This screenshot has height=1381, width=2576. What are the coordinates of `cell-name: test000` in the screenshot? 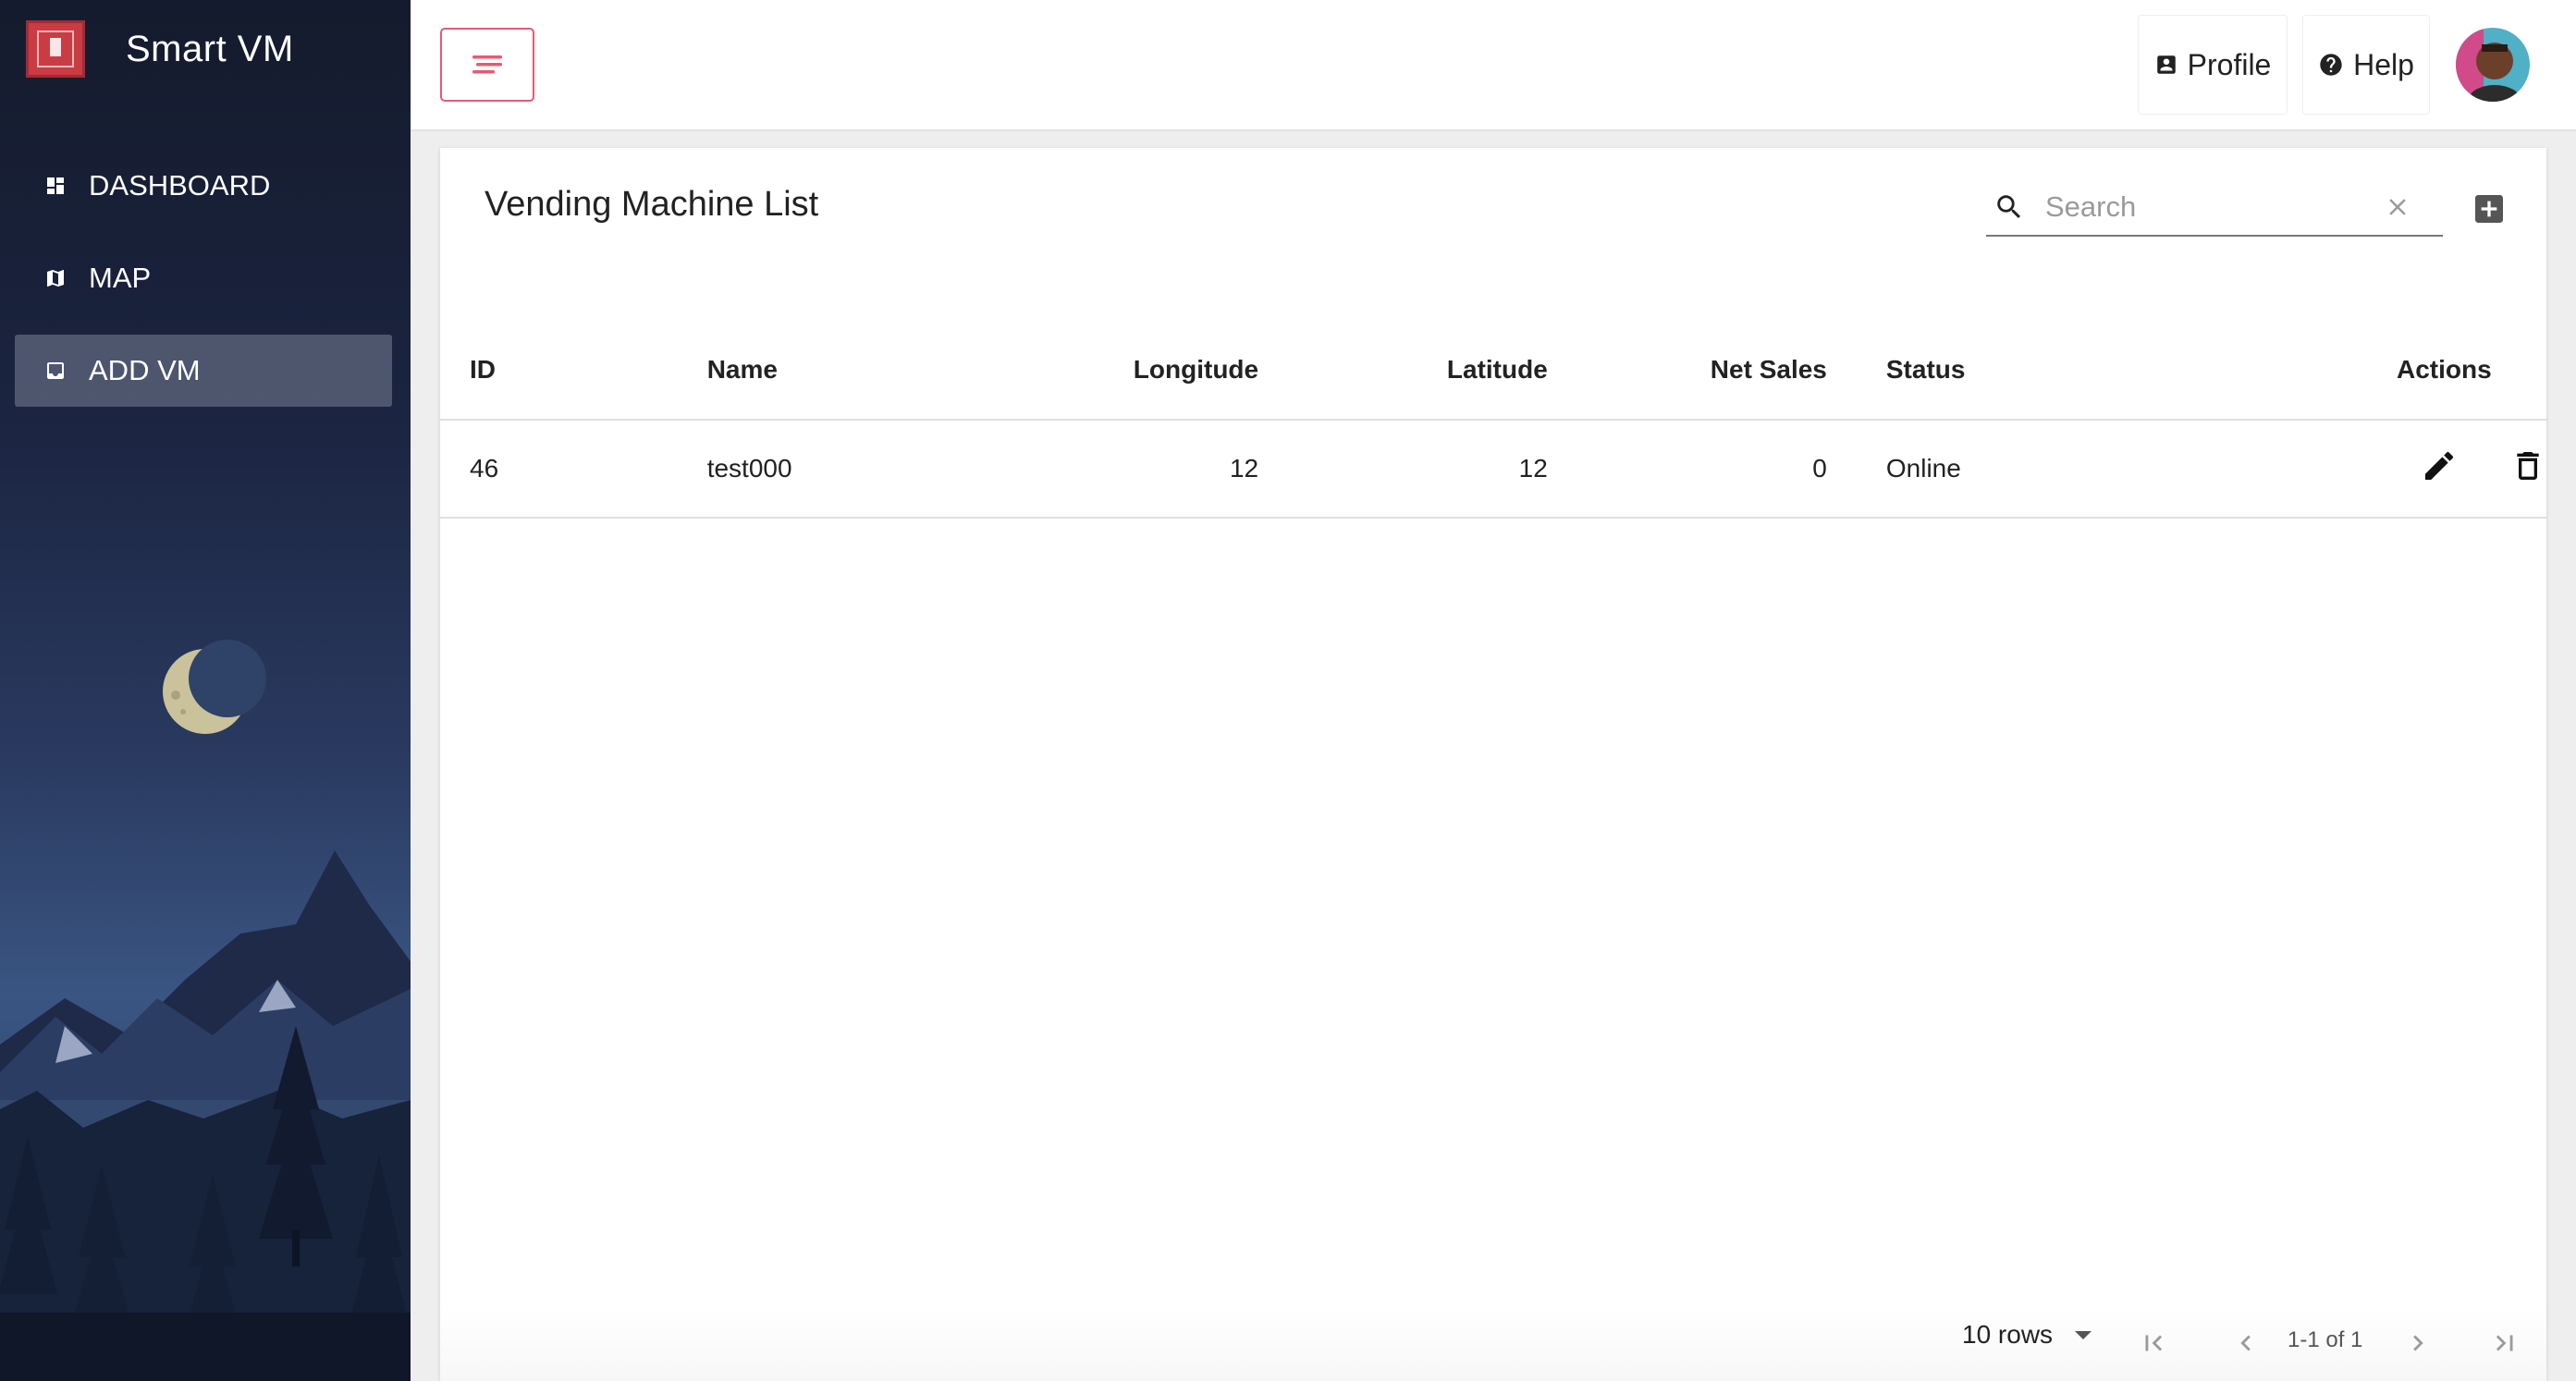 It's located at (830, 469).